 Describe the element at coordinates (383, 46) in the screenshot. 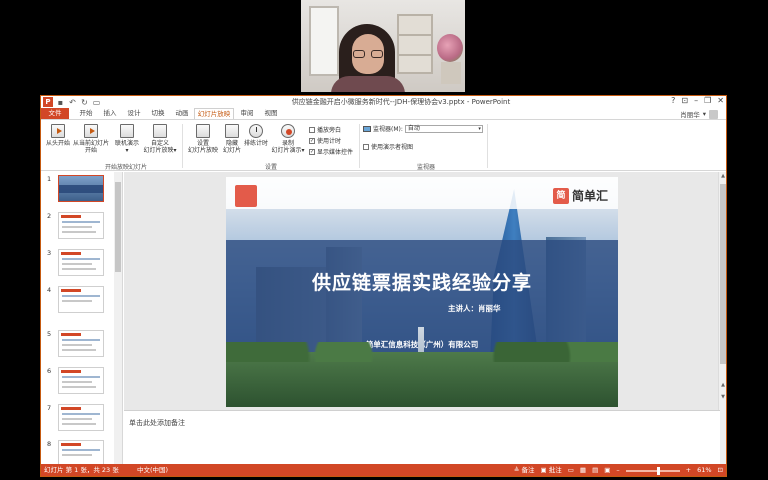

I see `webcam-video` at that location.